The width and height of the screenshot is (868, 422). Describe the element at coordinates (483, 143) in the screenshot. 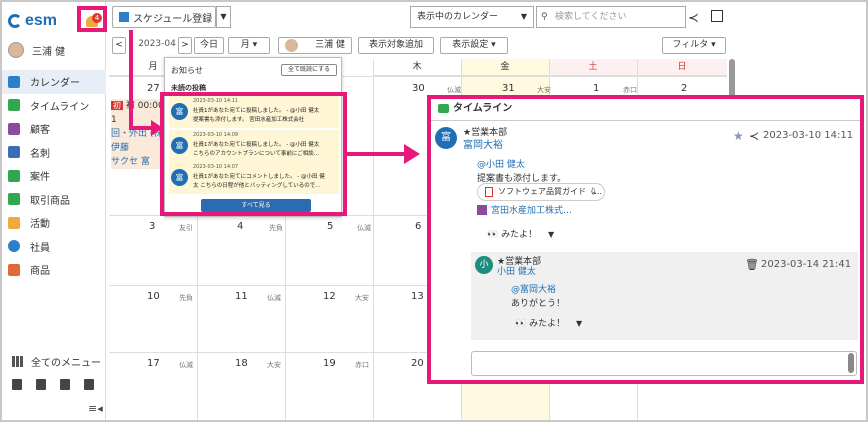

I see `post-author: 富岡大裕` at that location.